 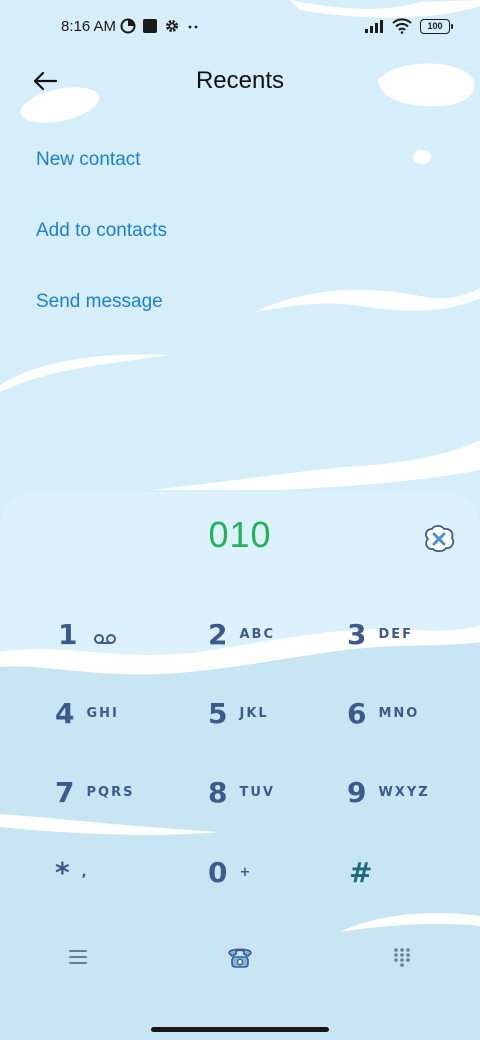 I want to click on status-time: 8:16 AM, so click(x=89, y=26).